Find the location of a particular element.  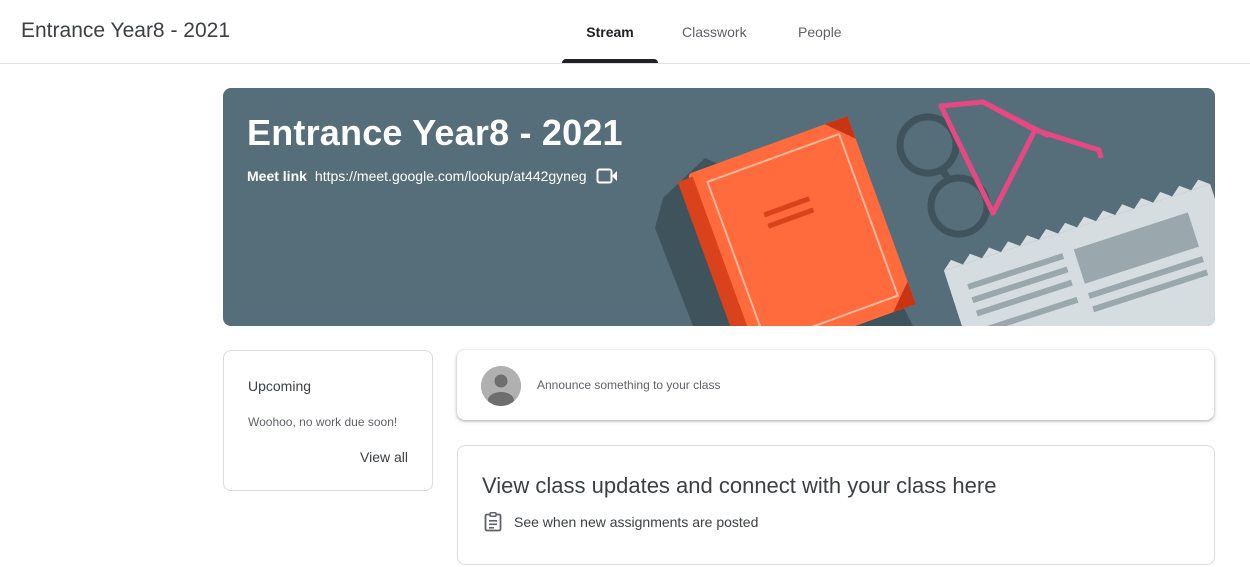

tab-classwork: Classwork is located at coordinates (717, 31).